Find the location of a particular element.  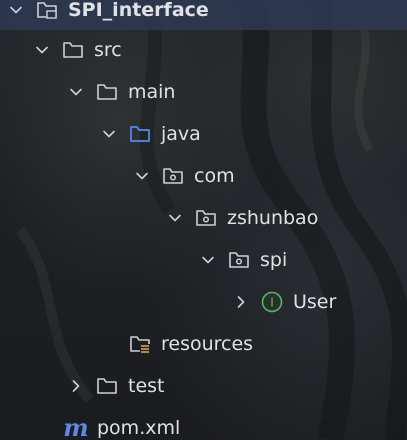

tree-item-pom-xml: m pom.xml is located at coordinates (203, 424).